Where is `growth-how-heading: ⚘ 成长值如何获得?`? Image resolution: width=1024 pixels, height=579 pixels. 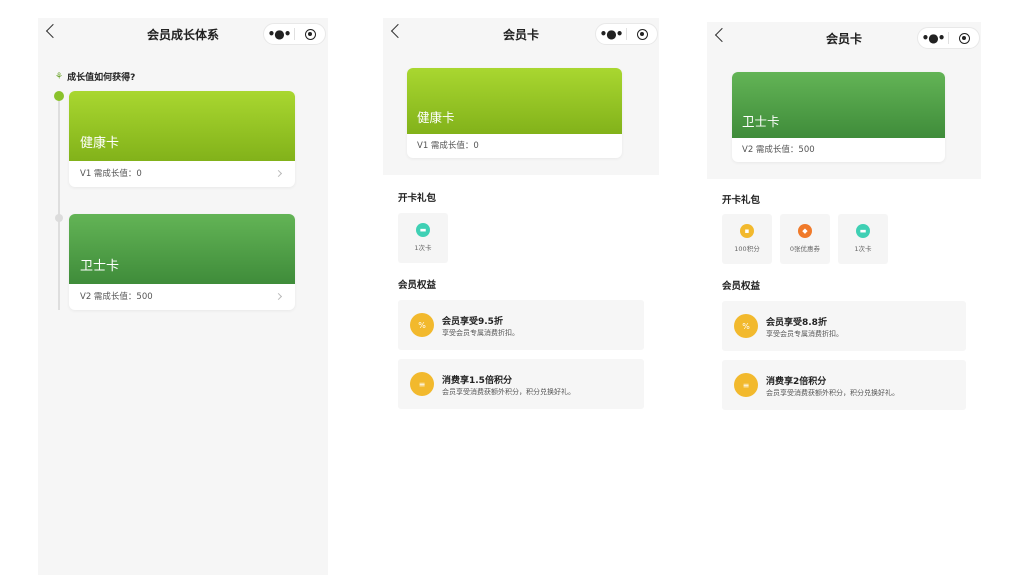 growth-how-heading: ⚘ 成长值如何获得? is located at coordinates (95, 77).